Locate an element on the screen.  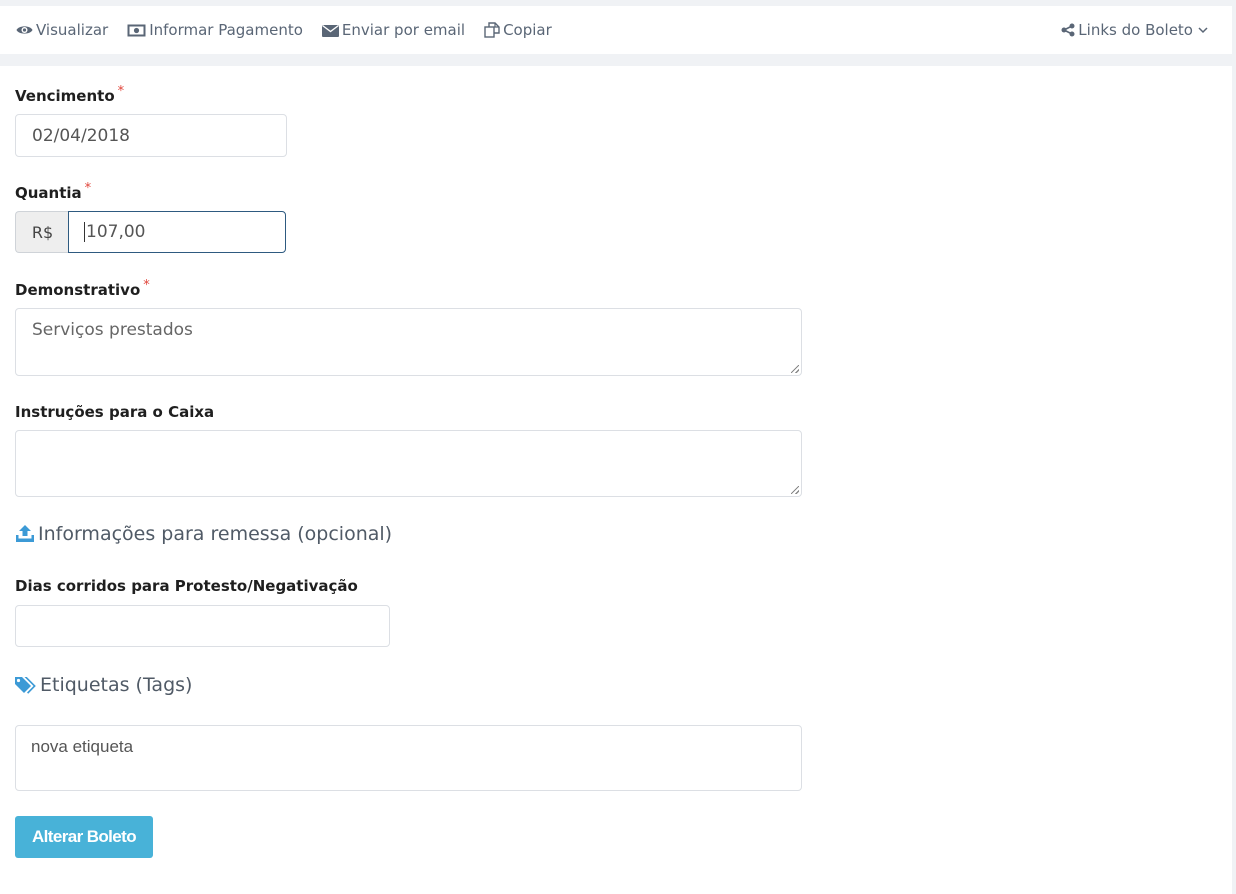
text-caret is located at coordinates (84, 232).